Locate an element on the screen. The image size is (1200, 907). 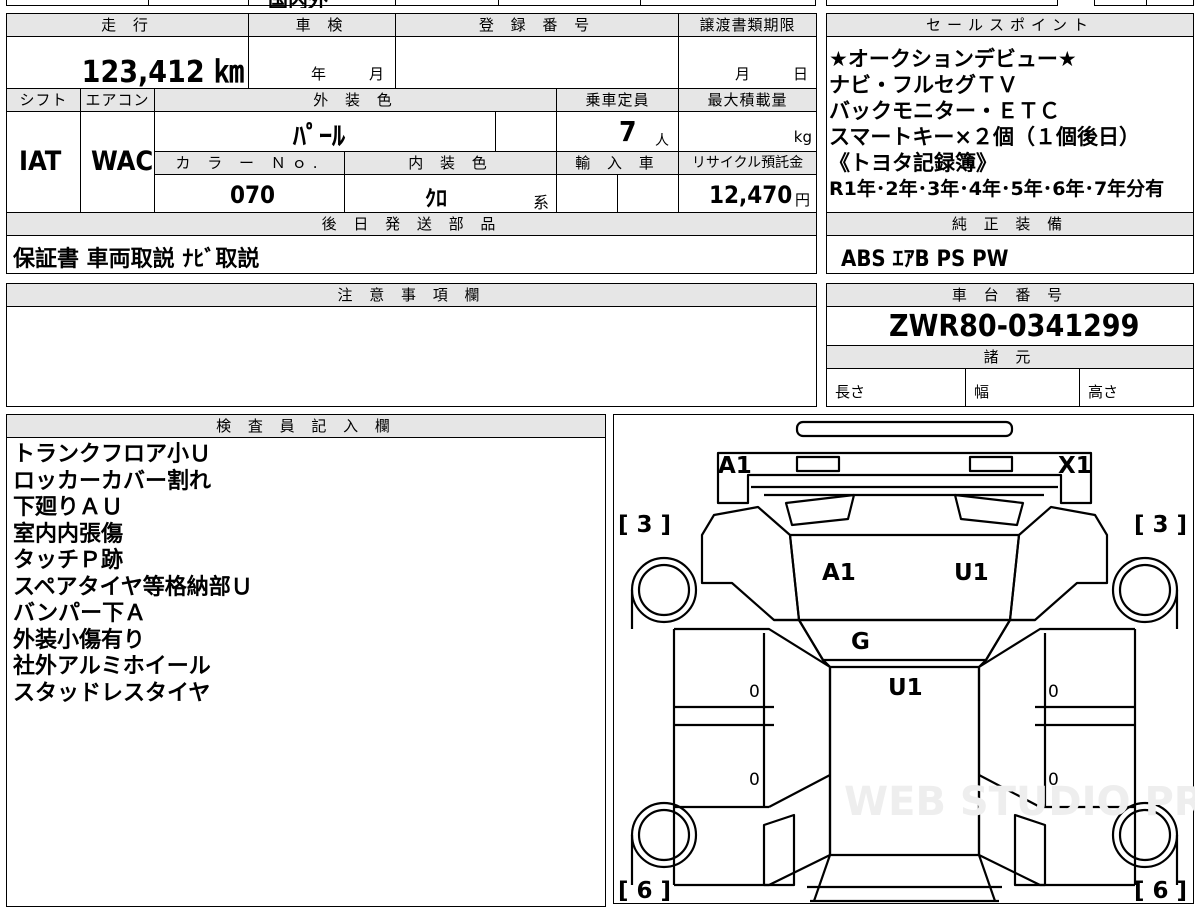
inspection-year-unit: 年 is located at coordinates (319, 74).